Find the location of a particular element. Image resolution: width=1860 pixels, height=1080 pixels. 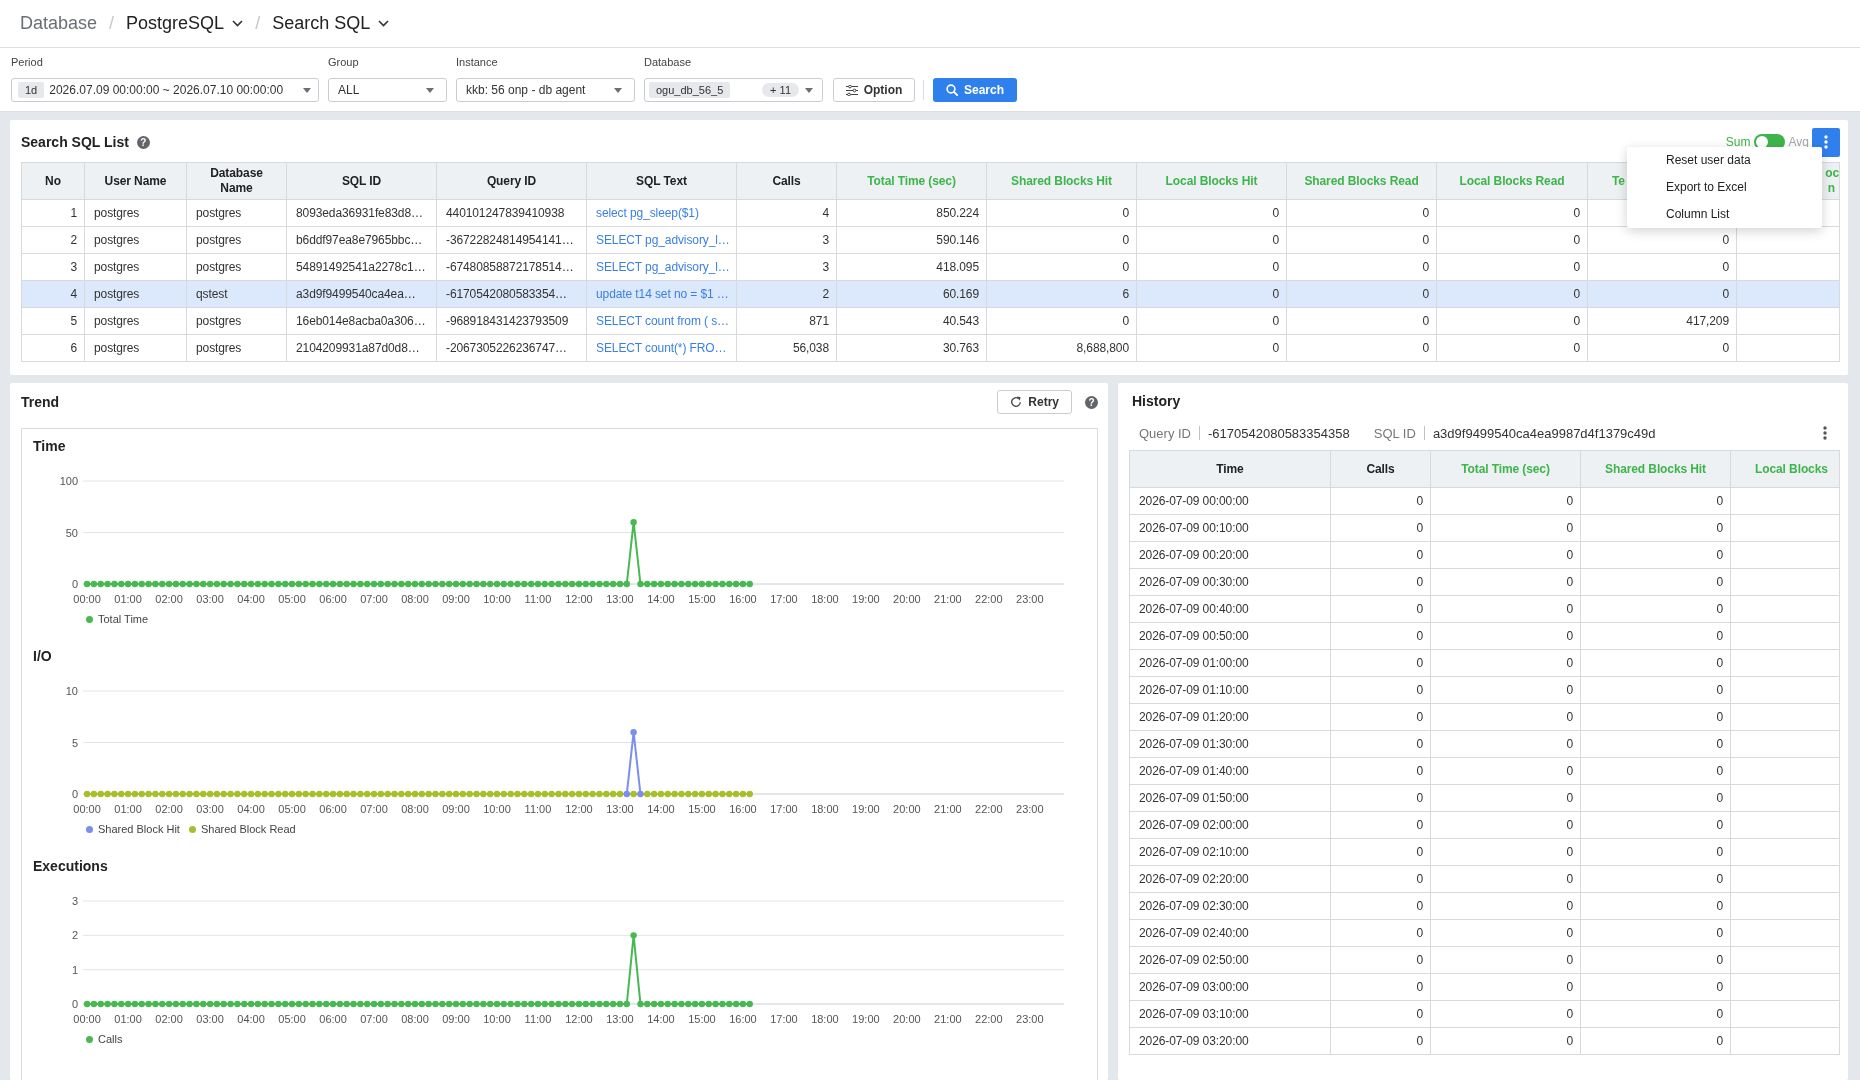

breadcrumb-dropdown: Search SQL is located at coordinates (331, 23).